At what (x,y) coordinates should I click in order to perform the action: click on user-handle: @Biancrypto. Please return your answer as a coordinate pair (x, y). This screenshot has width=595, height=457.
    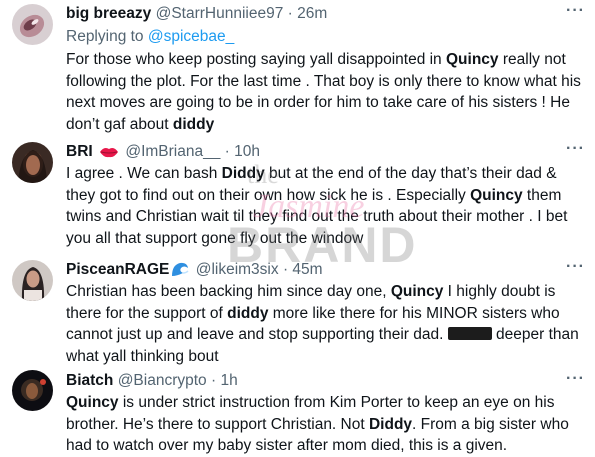
    Looking at the image, I should click on (162, 380).